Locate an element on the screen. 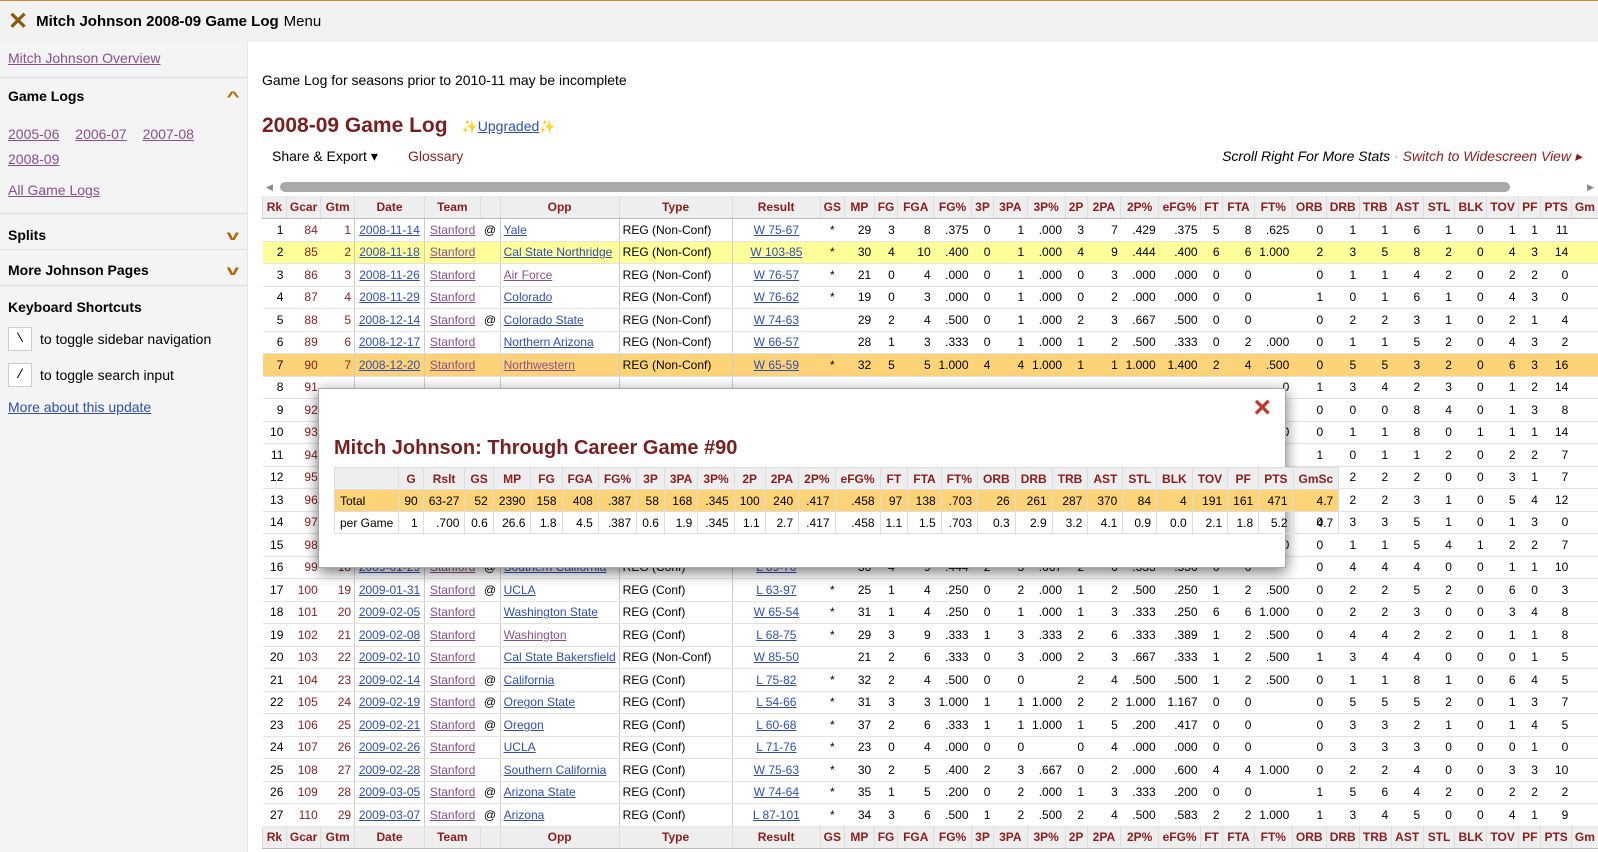 This screenshot has width=1598, height=852. result-link: L 68-75 is located at coordinates (776, 635).